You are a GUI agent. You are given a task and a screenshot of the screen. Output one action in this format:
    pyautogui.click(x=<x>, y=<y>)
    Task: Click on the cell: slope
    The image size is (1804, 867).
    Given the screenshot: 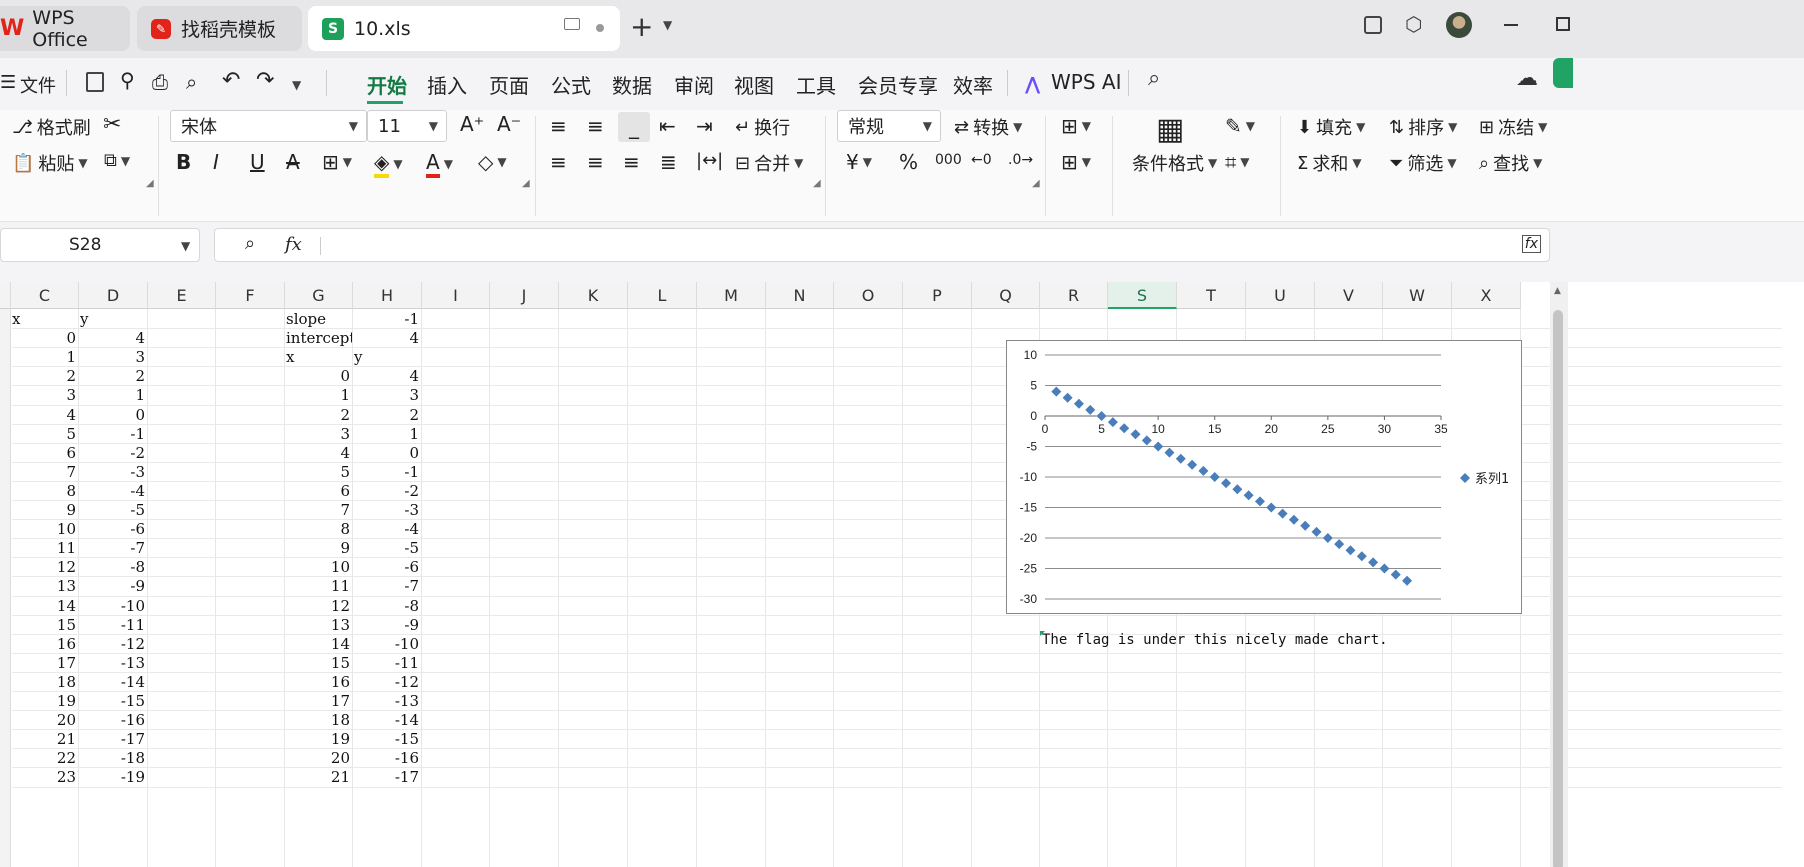 What is the action you would take?
    pyautogui.click(x=306, y=319)
    